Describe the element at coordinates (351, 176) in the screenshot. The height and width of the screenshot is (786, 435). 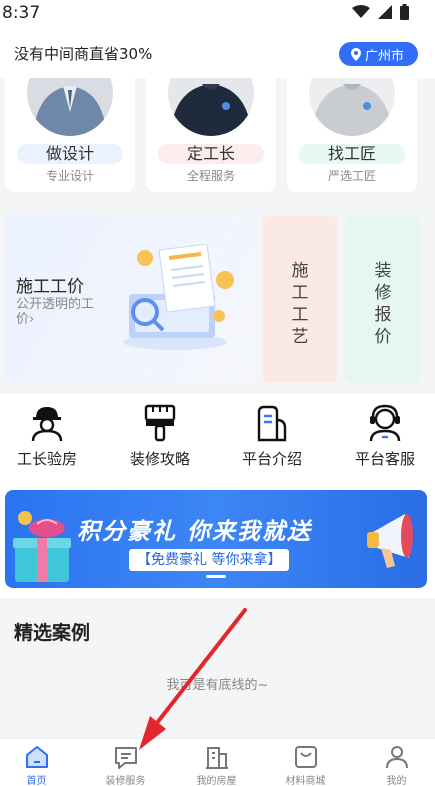
I see `service-subtitle: 严选工匠` at that location.